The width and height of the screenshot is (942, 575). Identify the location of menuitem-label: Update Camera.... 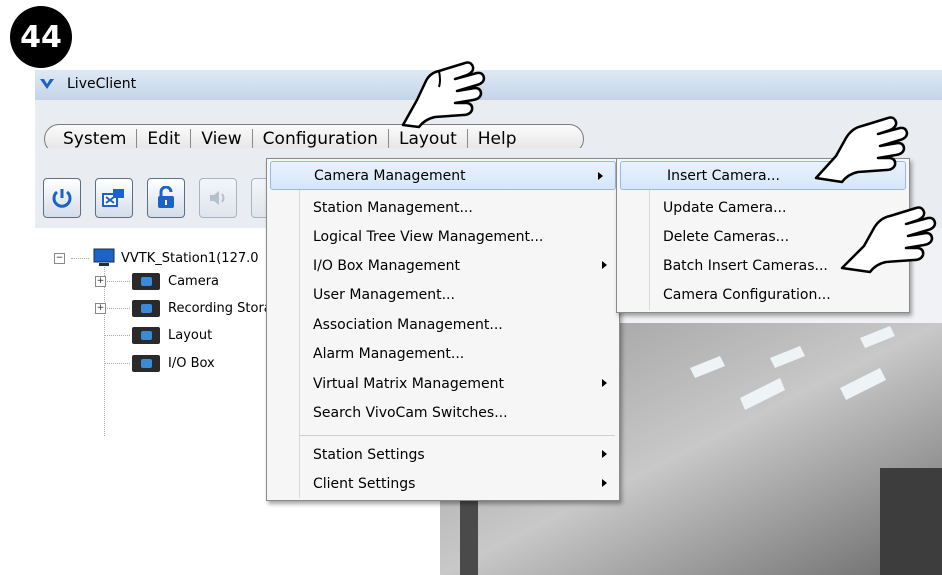
(725, 207).